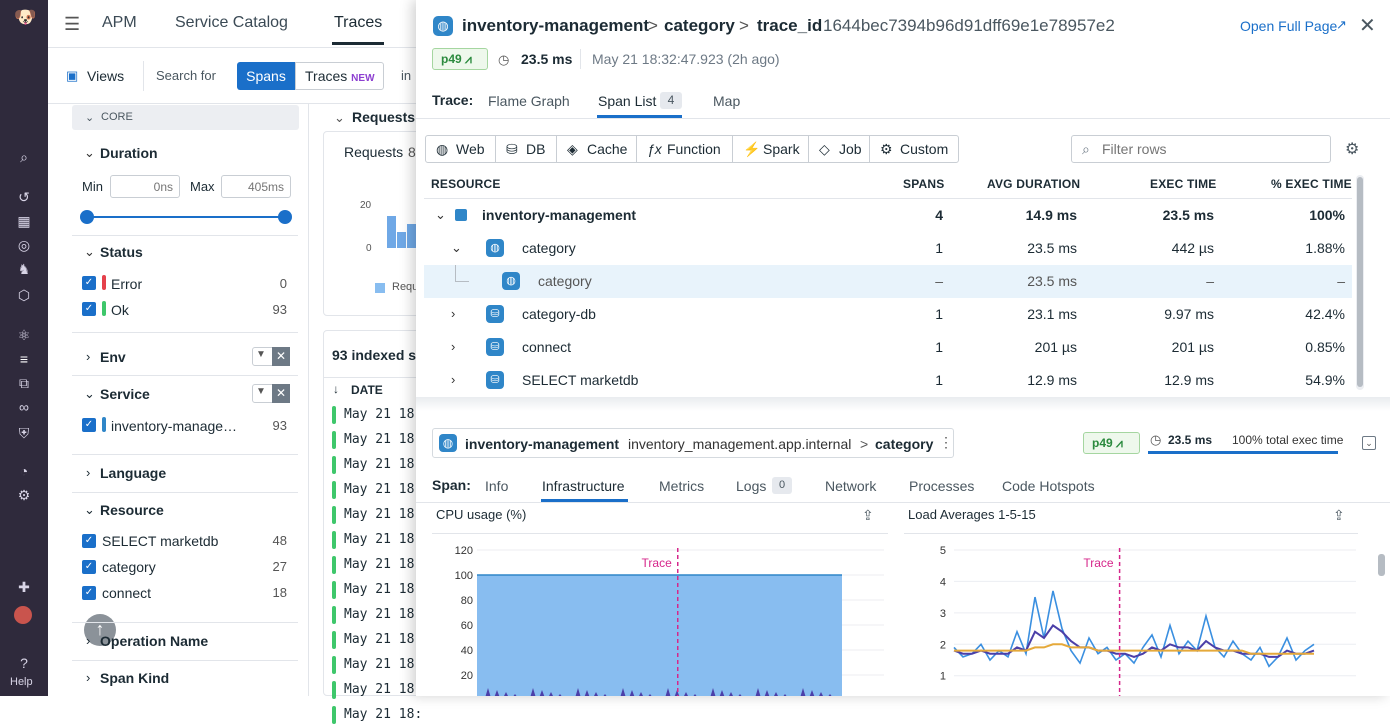 This screenshot has height=724, width=1390. What do you see at coordinates (1048, 486) in the screenshot?
I see `tab-code-hotspots: Code Hotspots` at bounding box center [1048, 486].